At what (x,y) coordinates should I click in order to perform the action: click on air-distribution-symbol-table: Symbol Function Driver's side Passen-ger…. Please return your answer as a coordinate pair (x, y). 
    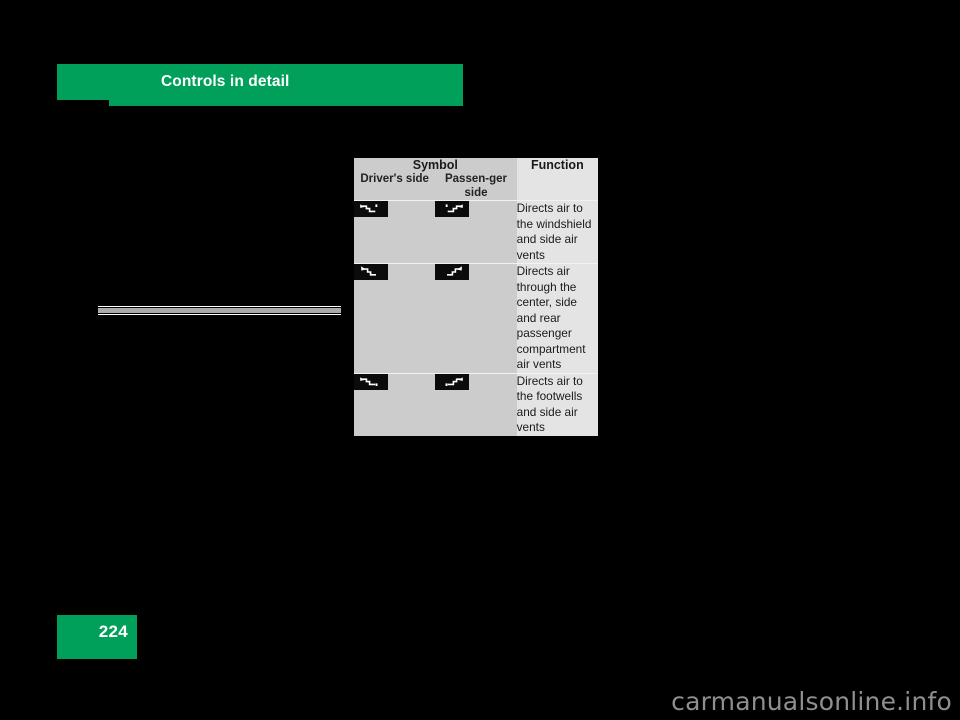
    Looking at the image, I should click on (476, 297).